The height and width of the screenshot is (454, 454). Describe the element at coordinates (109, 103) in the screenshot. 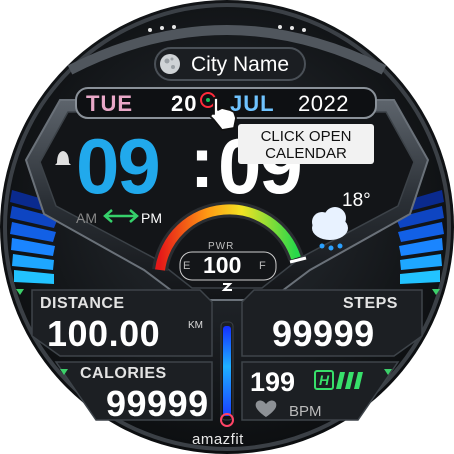

I see `date-day: TUE` at that location.